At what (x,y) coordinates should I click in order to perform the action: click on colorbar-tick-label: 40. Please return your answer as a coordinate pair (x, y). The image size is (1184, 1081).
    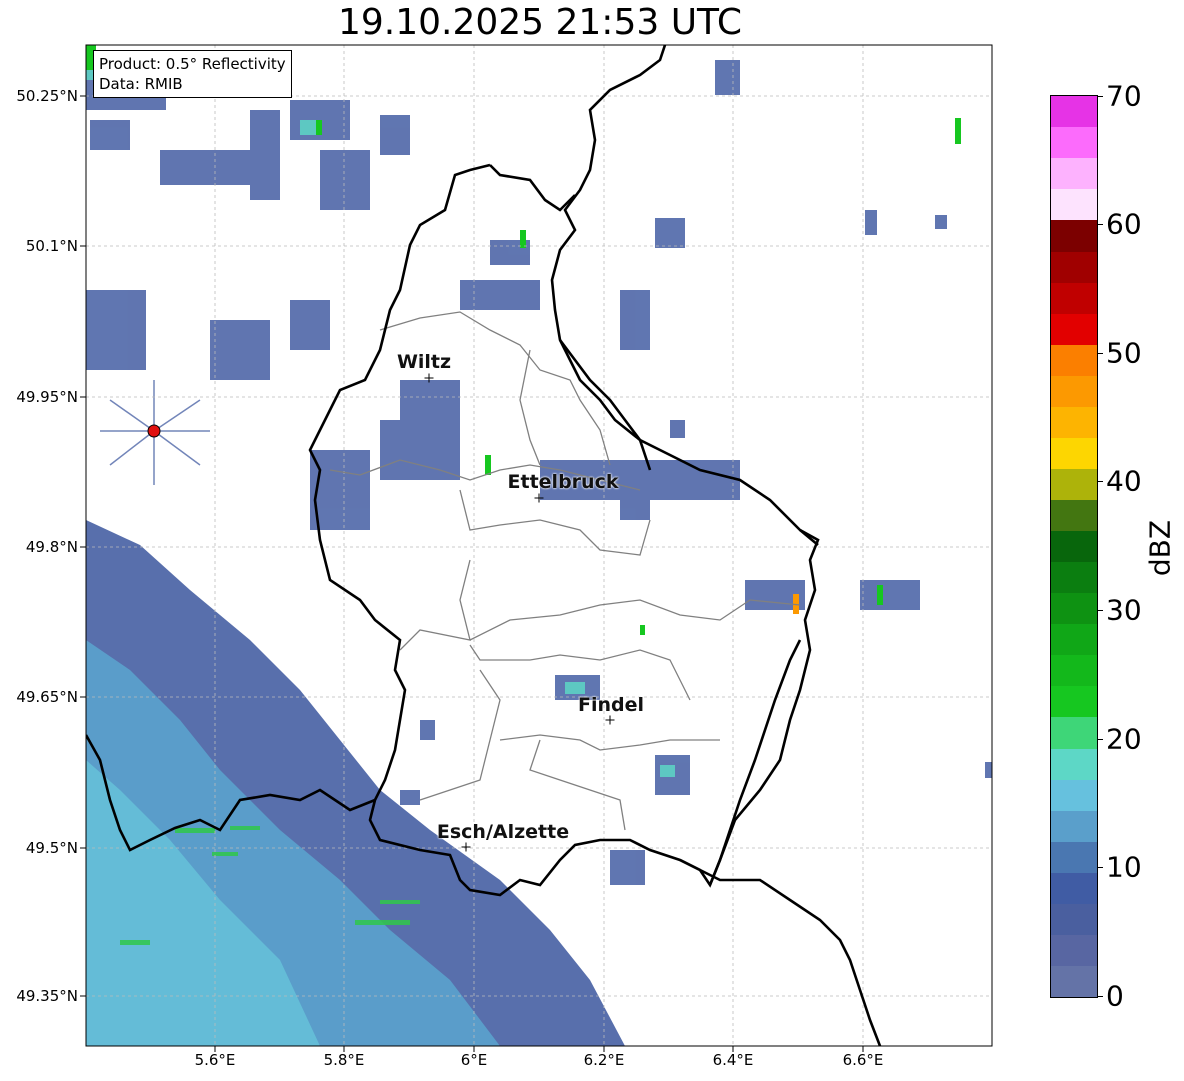
    Looking at the image, I should click on (1124, 481).